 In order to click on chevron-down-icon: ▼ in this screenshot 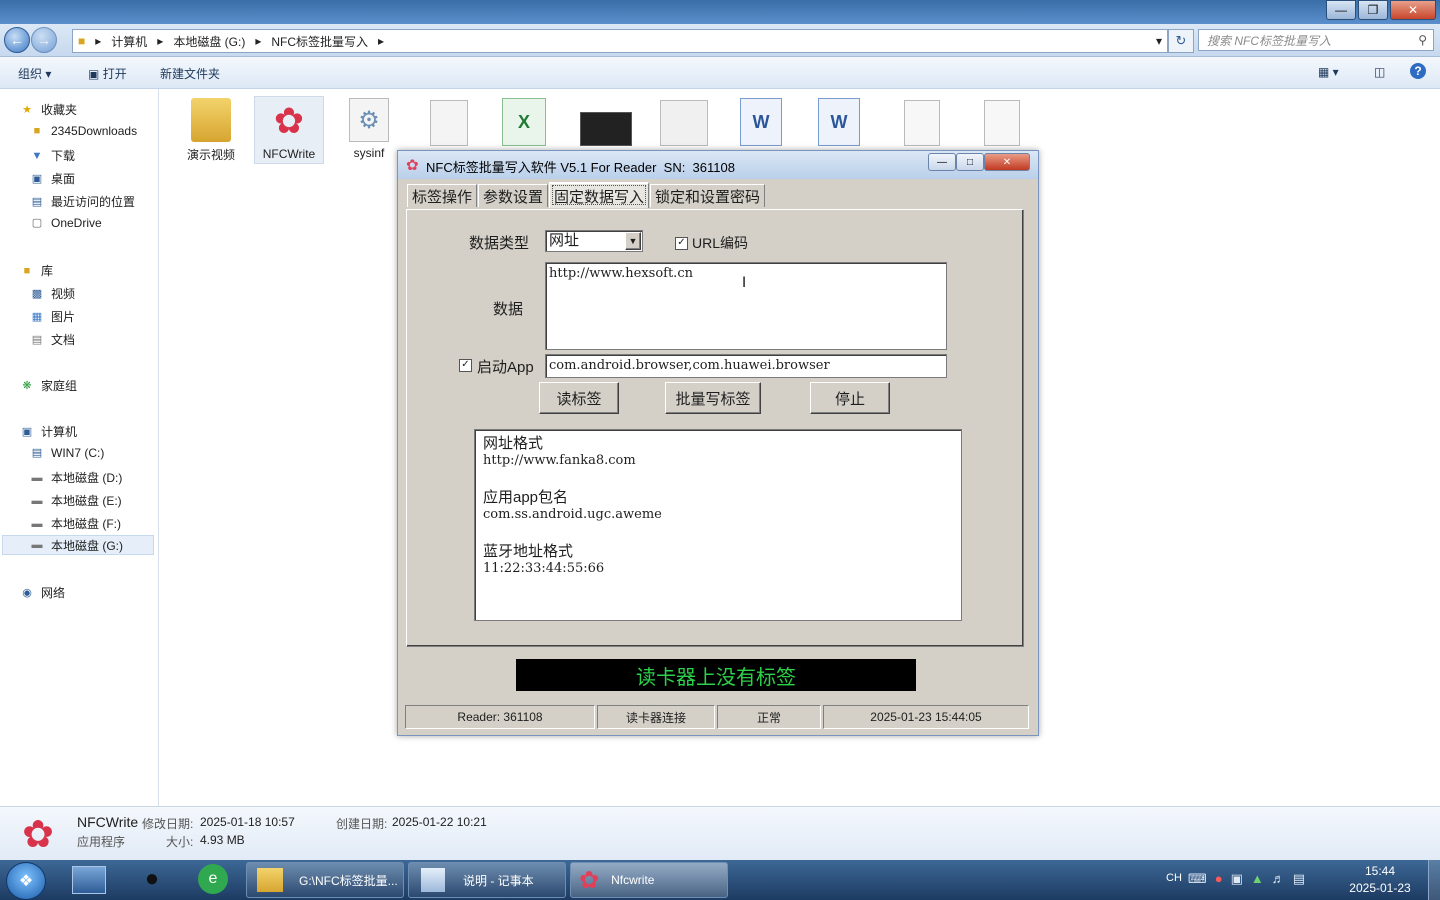, I will do `click(633, 241)`.